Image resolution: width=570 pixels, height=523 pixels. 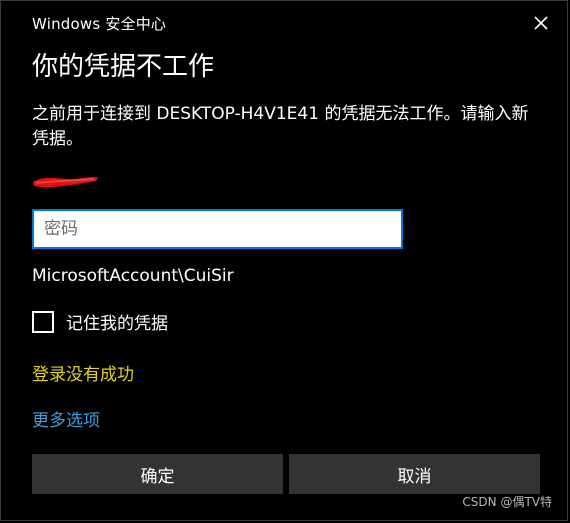 I want to click on remember-credentials-checkbox: 记住我的凭据, so click(x=100, y=321).